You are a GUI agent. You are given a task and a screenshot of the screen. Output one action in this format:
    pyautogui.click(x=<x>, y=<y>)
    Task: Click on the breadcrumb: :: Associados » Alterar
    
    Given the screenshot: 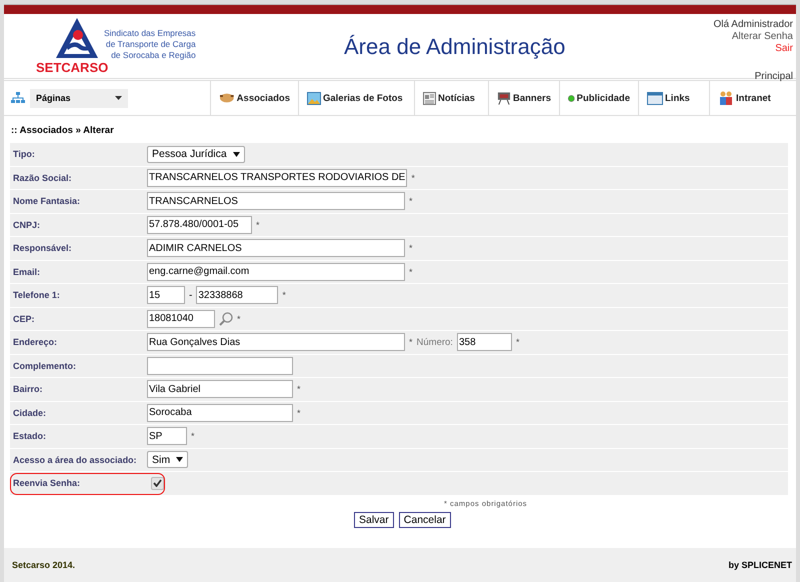 What is the action you would take?
    pyautogui.click(x=63, y=131)
    